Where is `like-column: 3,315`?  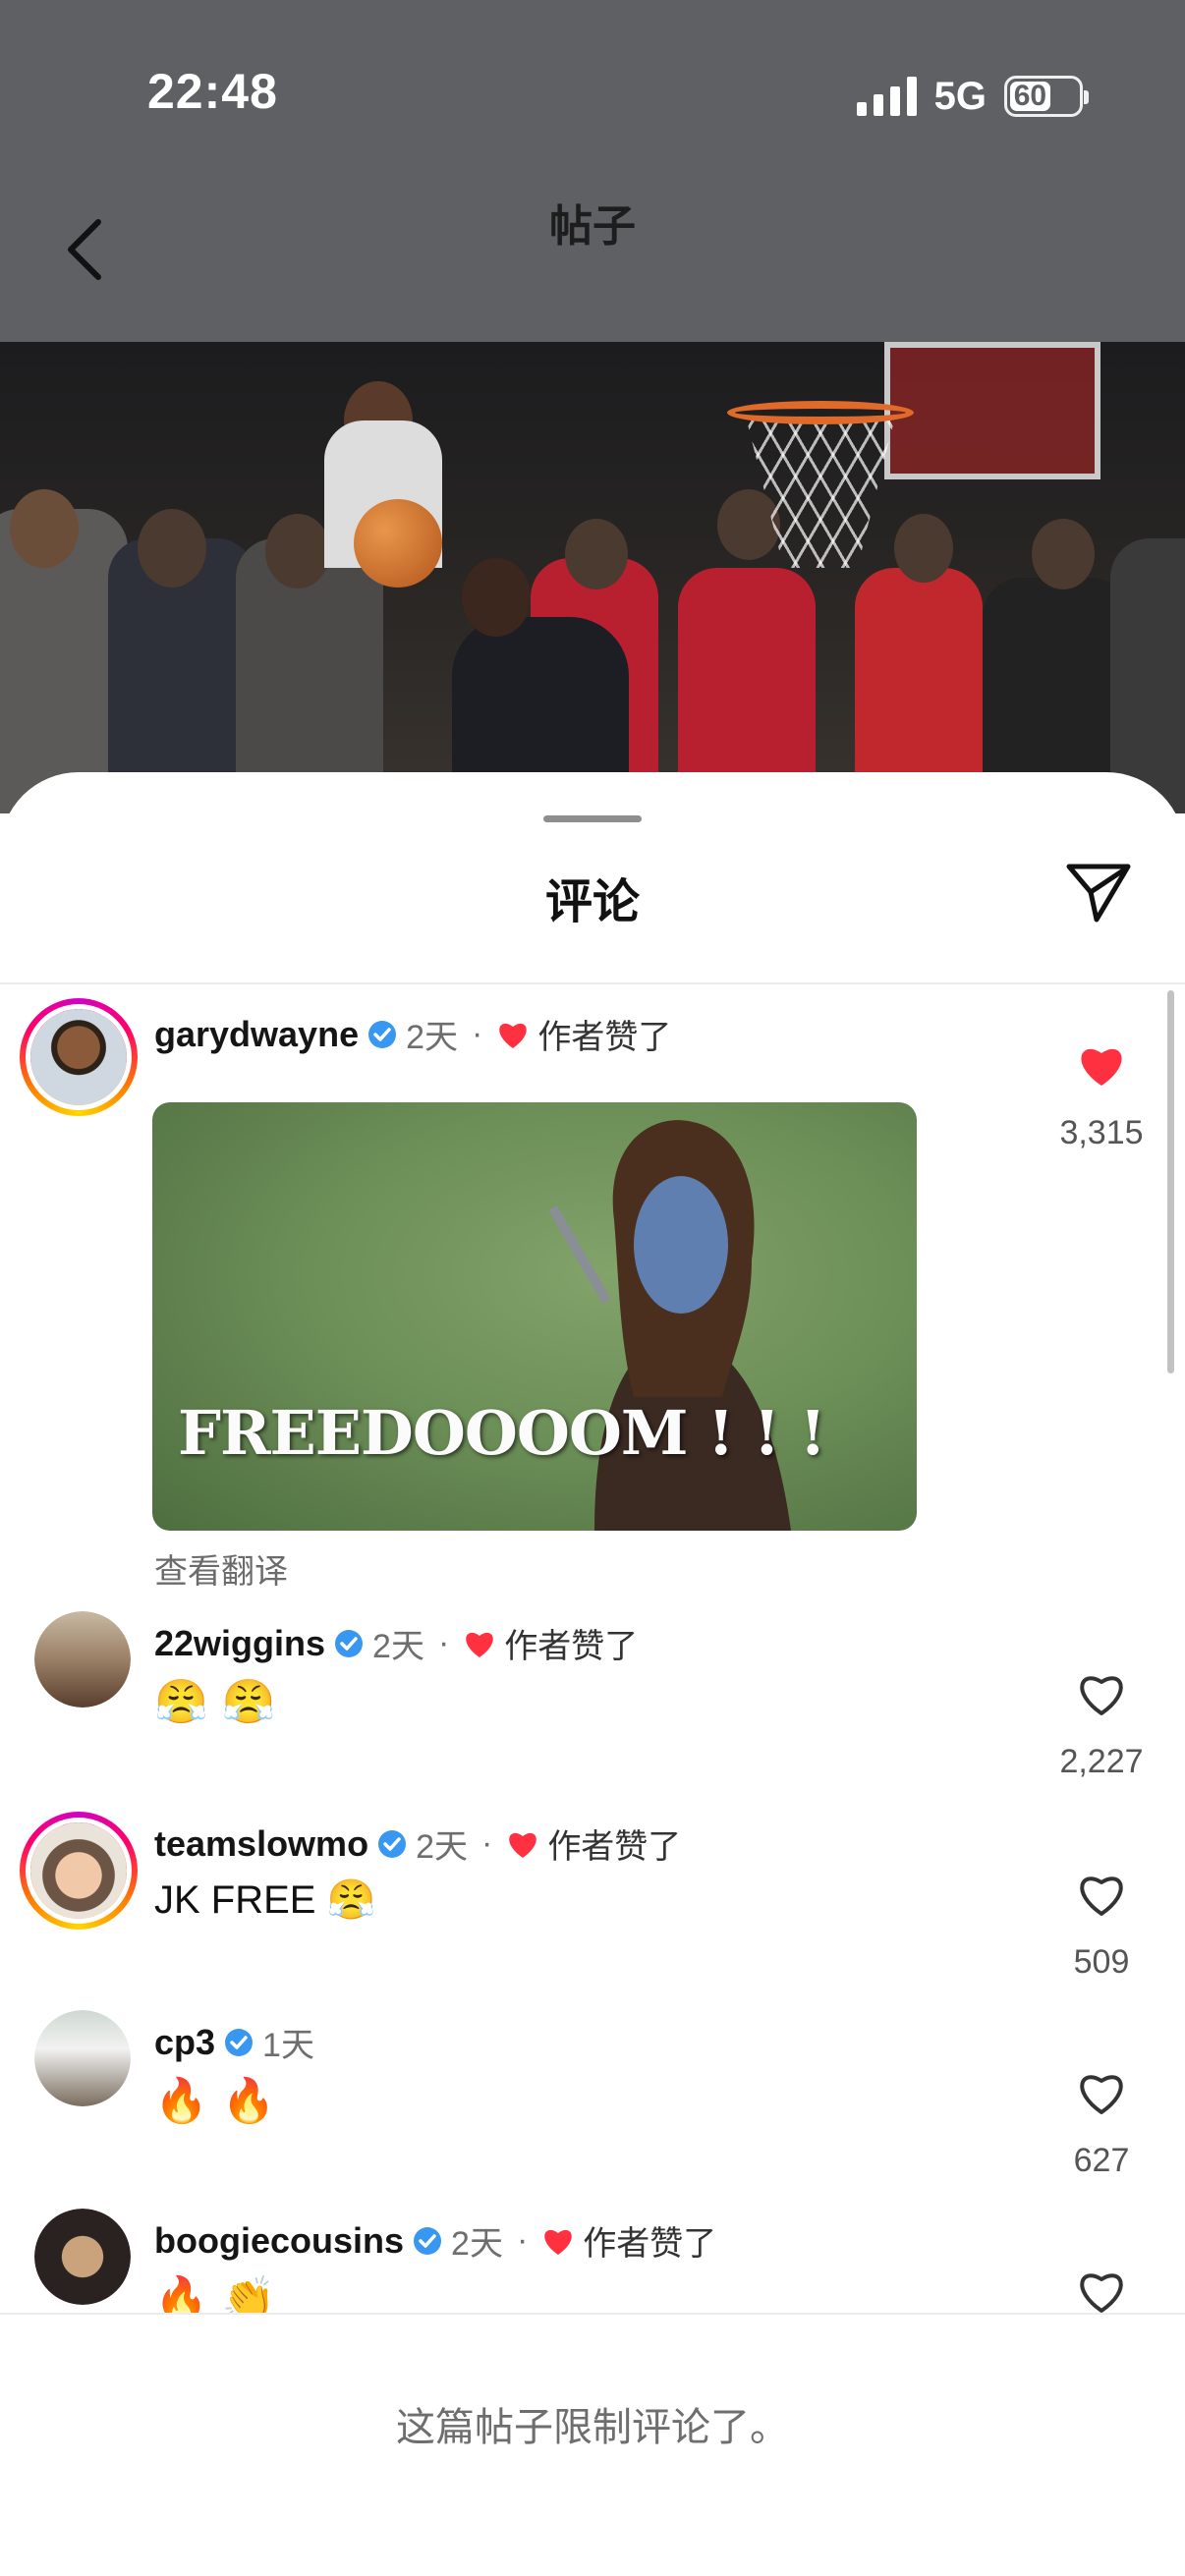 like-column: 3,315 is located at coordinates (1102, 1096).